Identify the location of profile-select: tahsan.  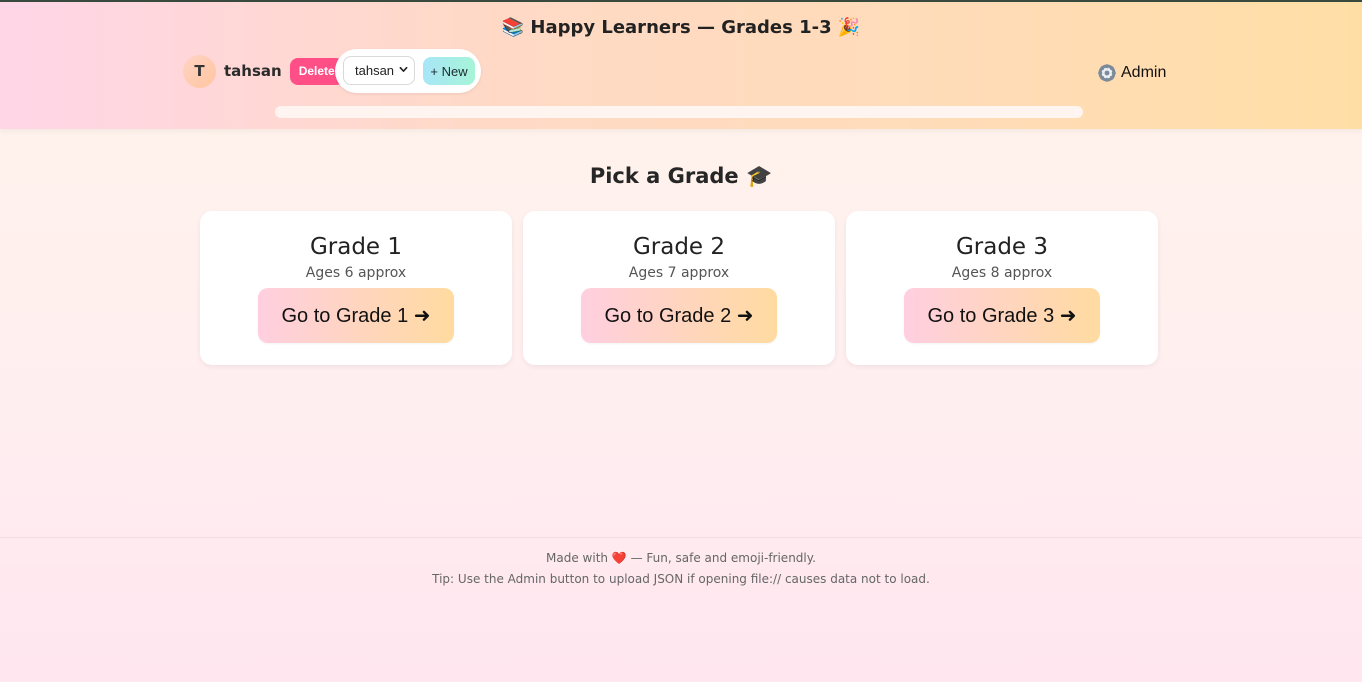
(379, 70).